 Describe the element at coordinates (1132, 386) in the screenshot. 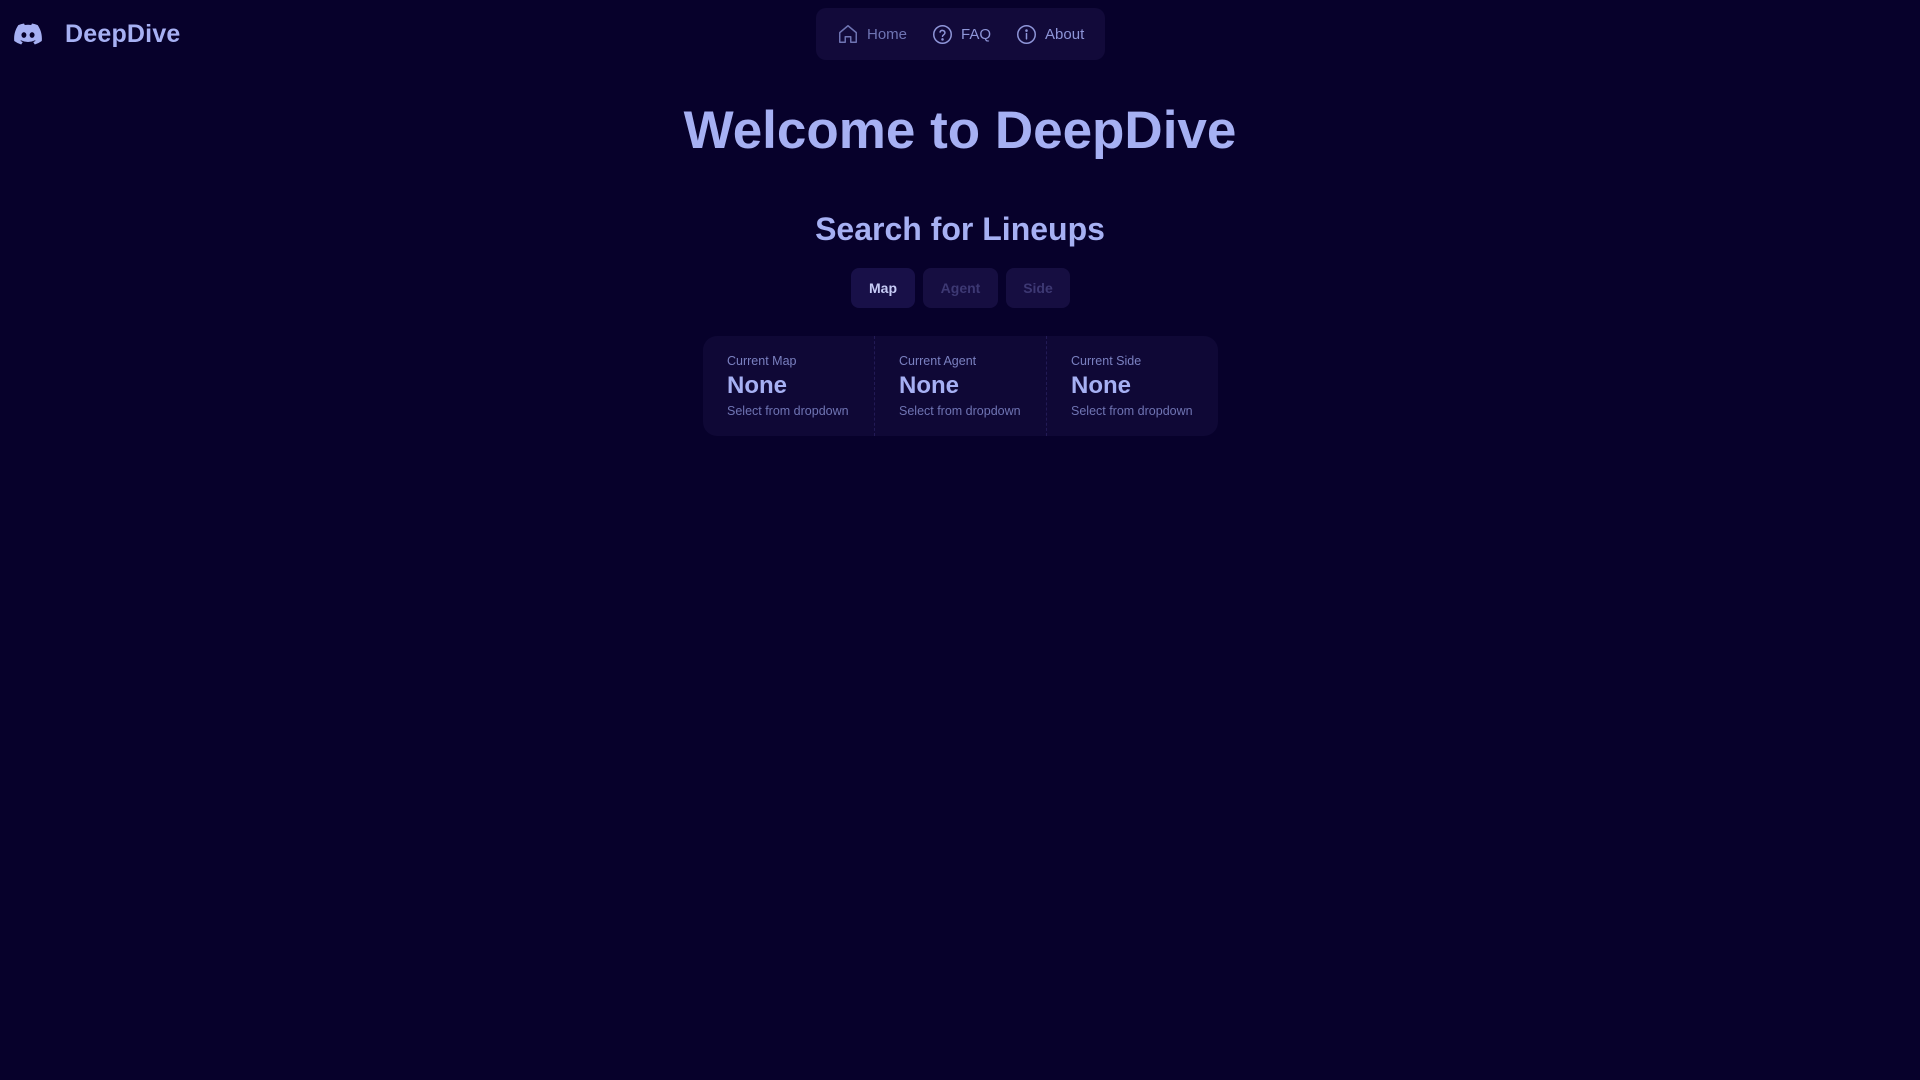

I see `stat-current-side: Current Side None Select from dropdown` at that location.